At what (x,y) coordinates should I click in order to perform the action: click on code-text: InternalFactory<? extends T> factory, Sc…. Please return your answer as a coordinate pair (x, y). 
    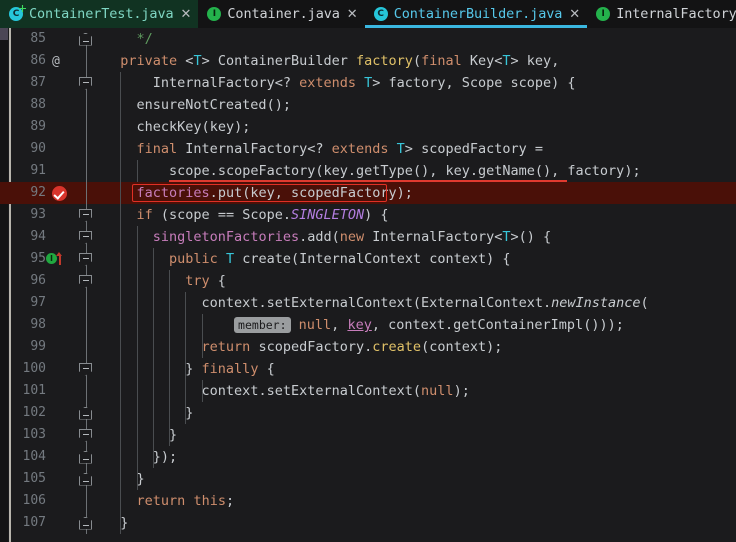
    Looking at the image, I should click on (340, 83).